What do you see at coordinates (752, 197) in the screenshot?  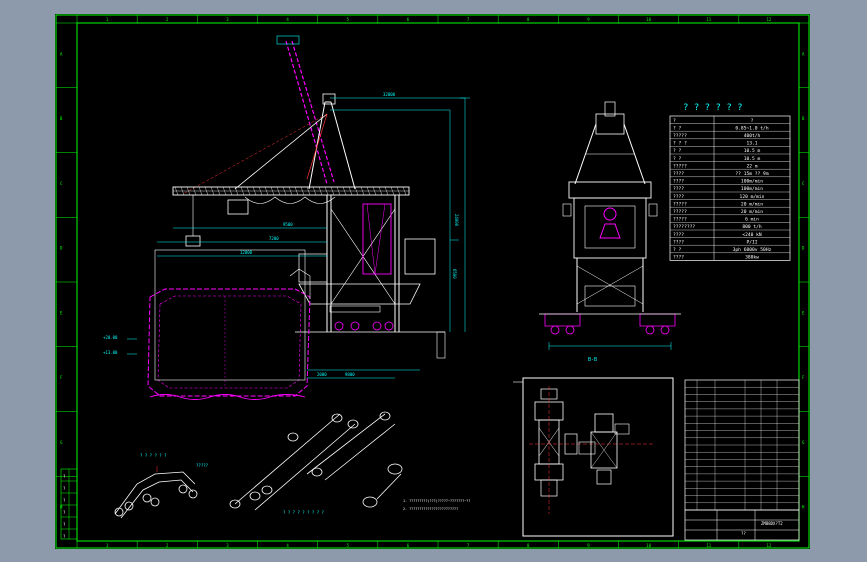 I see `spec-value: 120 m/min` at bounding box center [752, 197].